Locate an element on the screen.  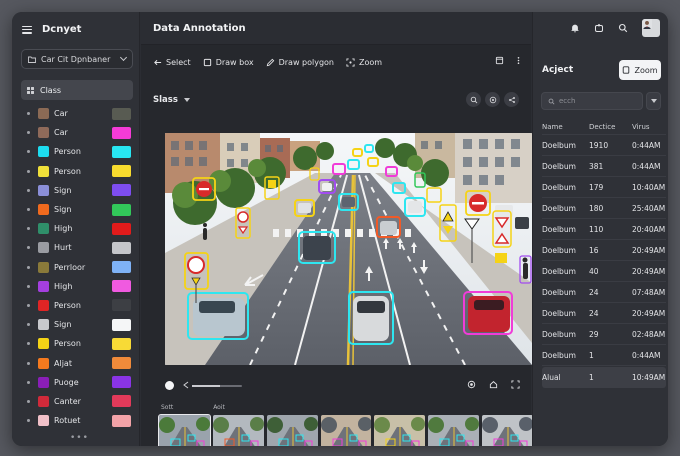
class-label: Car is located at coordinates (61, 114).